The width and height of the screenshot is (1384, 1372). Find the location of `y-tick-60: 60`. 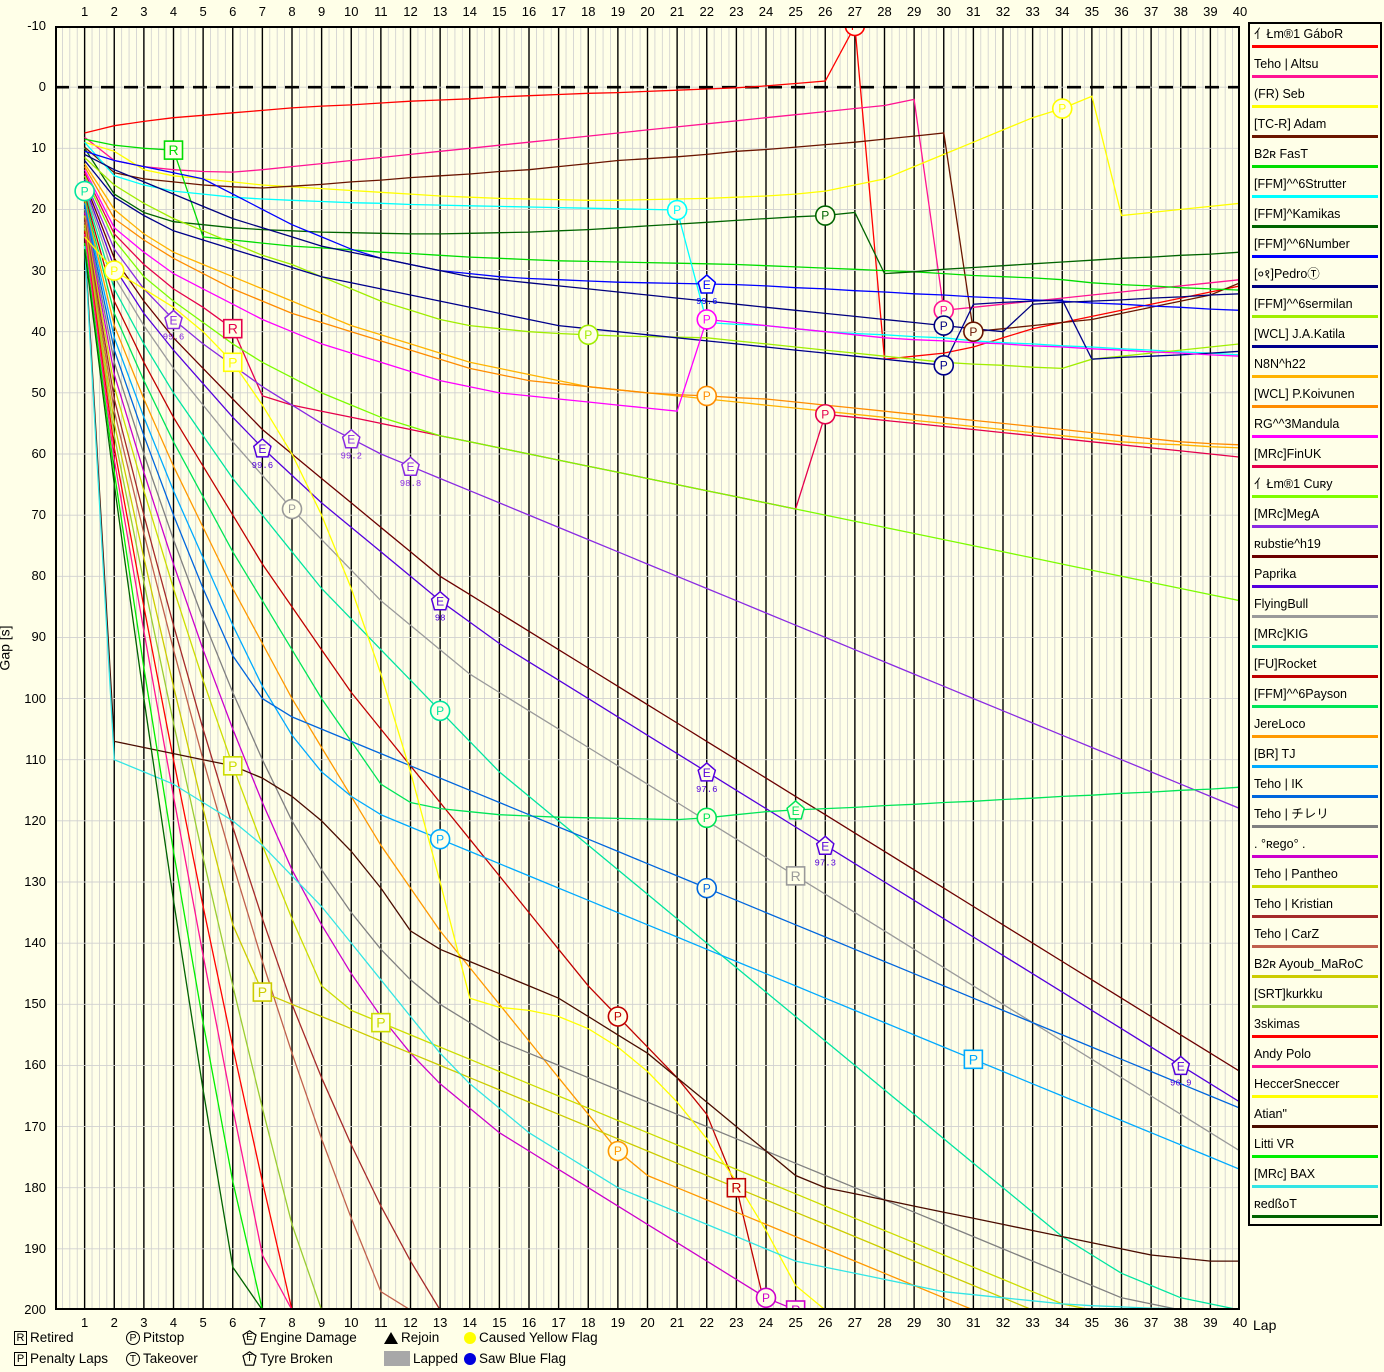

y-tick-60: 60 is located at coordinates (38, 453).